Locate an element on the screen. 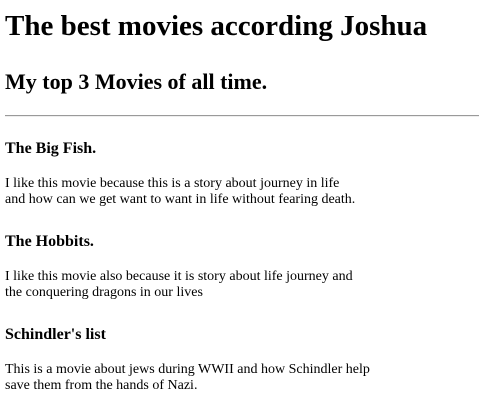  movie-description-line: save them from the hands of Nazi. is located at coordinates (101, 385).